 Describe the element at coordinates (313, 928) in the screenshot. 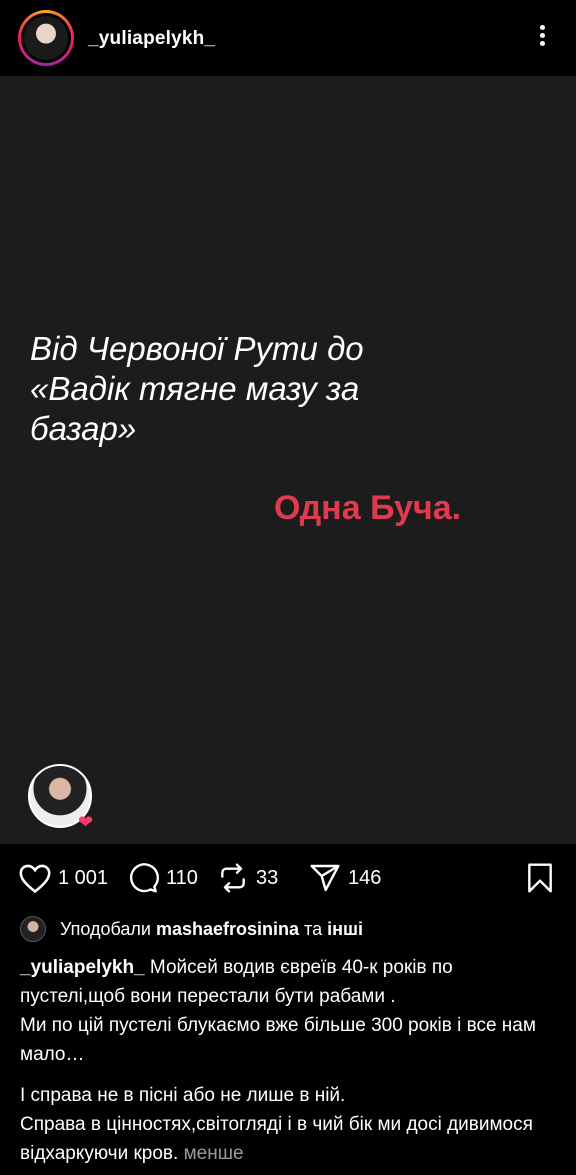

I see `liked-by-middle: та` at that location.